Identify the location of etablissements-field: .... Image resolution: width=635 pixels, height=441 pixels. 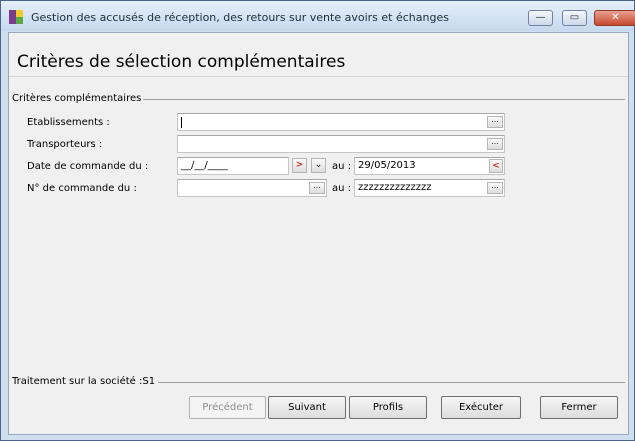
(341, 122).